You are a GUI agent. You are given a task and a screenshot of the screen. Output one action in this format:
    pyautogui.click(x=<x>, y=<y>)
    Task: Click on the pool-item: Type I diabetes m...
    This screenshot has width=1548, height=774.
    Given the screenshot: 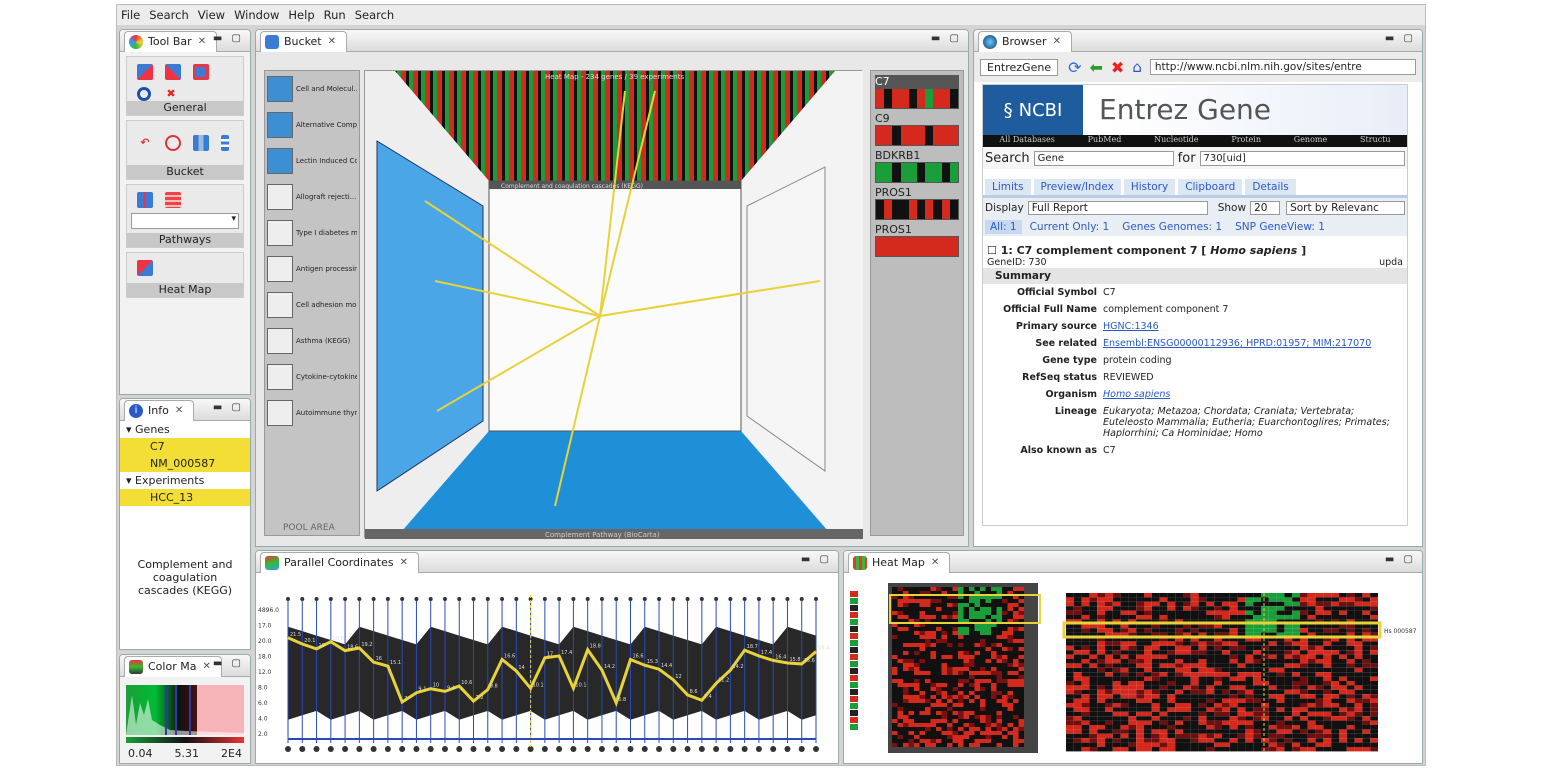 What is the action you would take?
    pyautogui.click(x=312, y=233)
    